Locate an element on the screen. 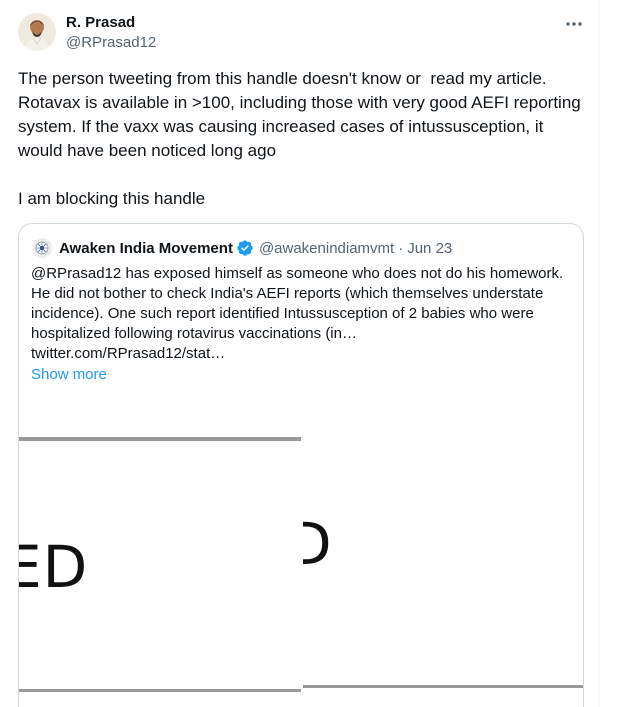 This screenshot has width=627, height=707. more-horizontal-icon is located at coordinates (574, 24).